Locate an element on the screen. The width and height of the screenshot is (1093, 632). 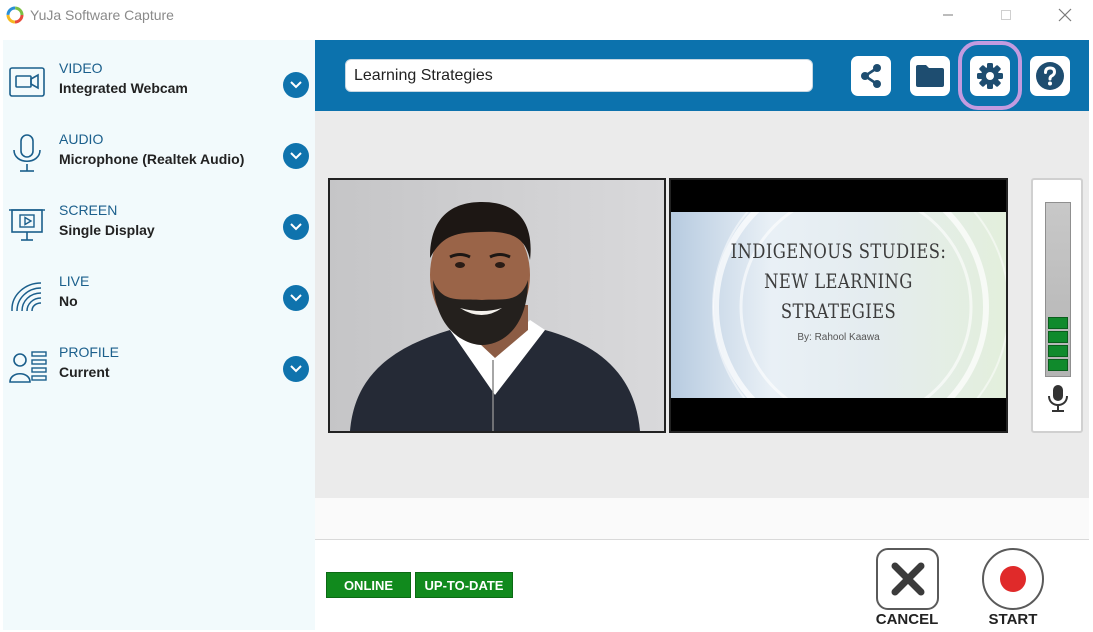
live-dropdown-button is located at coordinates (296, 298).